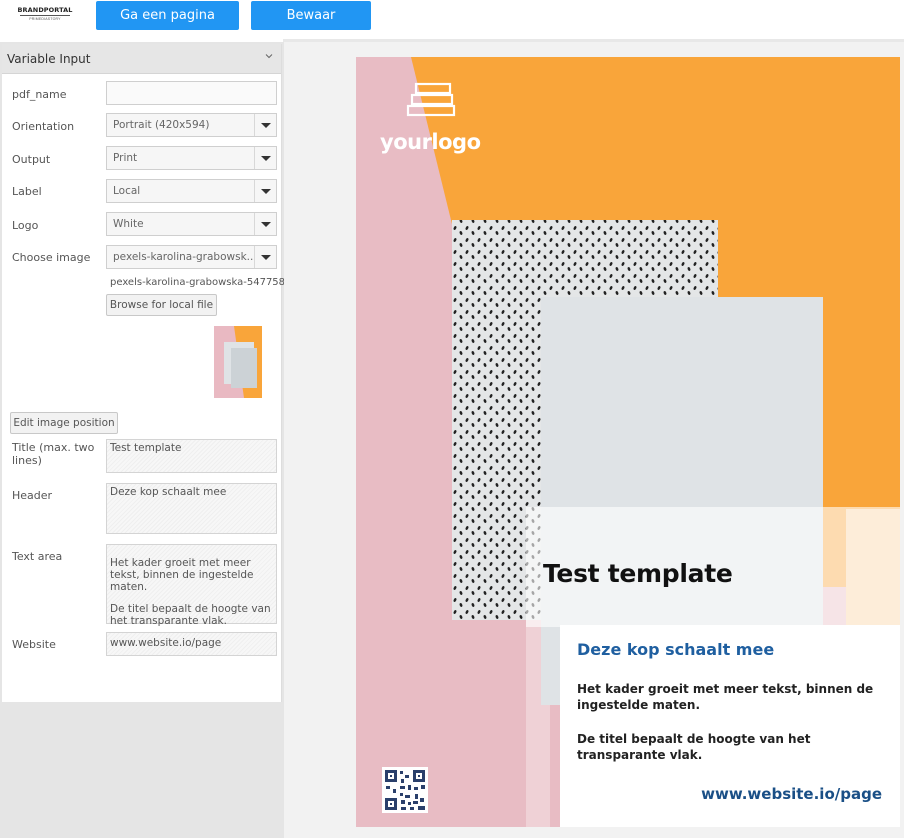 This screenshot has height=838, width=904. I want to click on header-label: Header, so click(32, 495).